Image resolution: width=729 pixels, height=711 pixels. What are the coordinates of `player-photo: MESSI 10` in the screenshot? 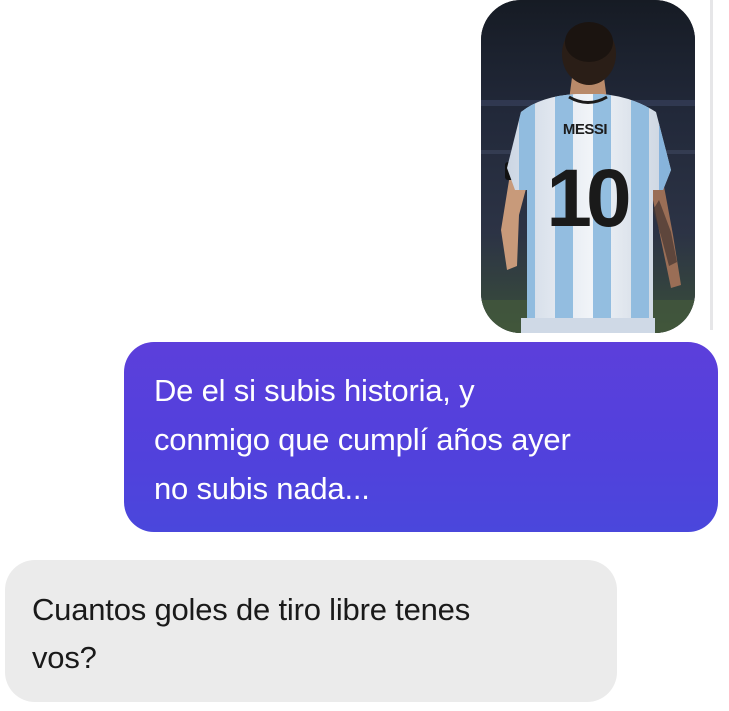 It's located at (588, 166).